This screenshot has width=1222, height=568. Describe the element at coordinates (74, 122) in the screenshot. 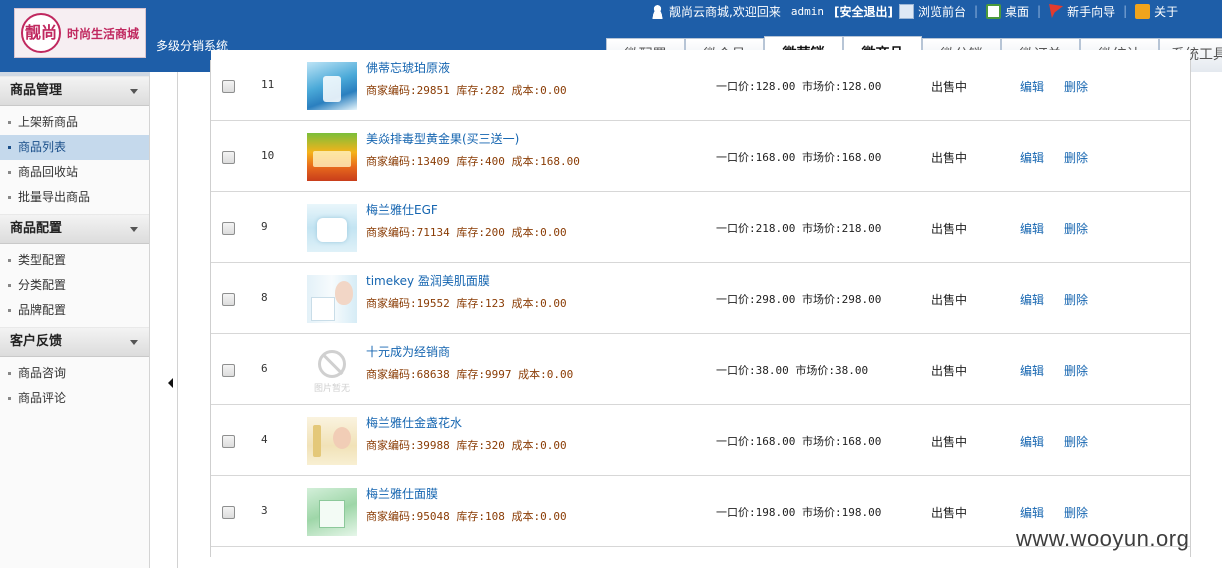

I see `sidebar-item-add-product: 上架新商品` at that location.